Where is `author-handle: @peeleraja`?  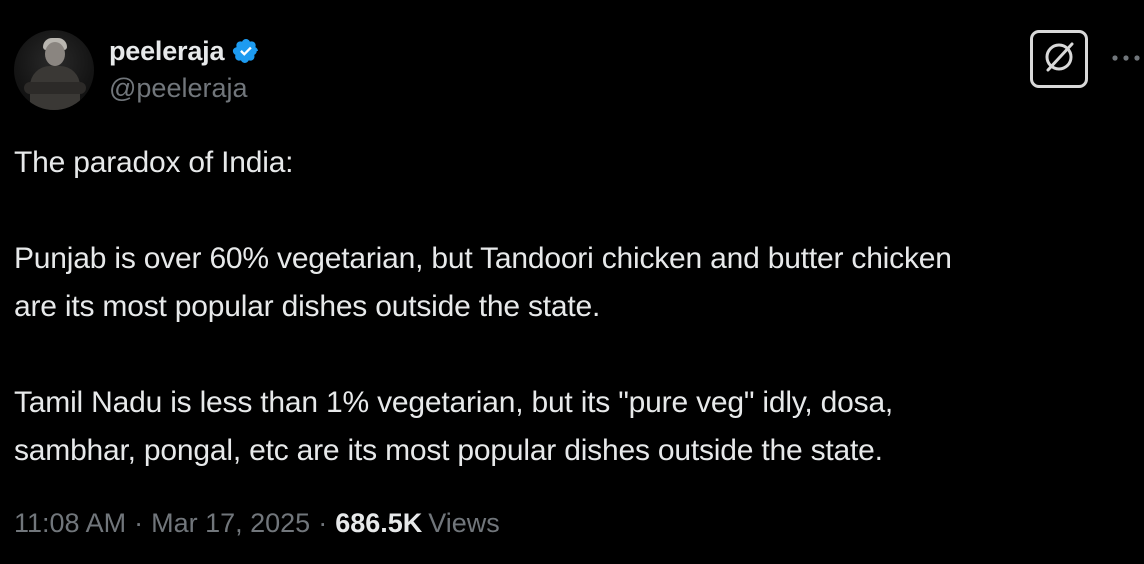
author-handle: @peeleraja is located at coordinates (178, 88).